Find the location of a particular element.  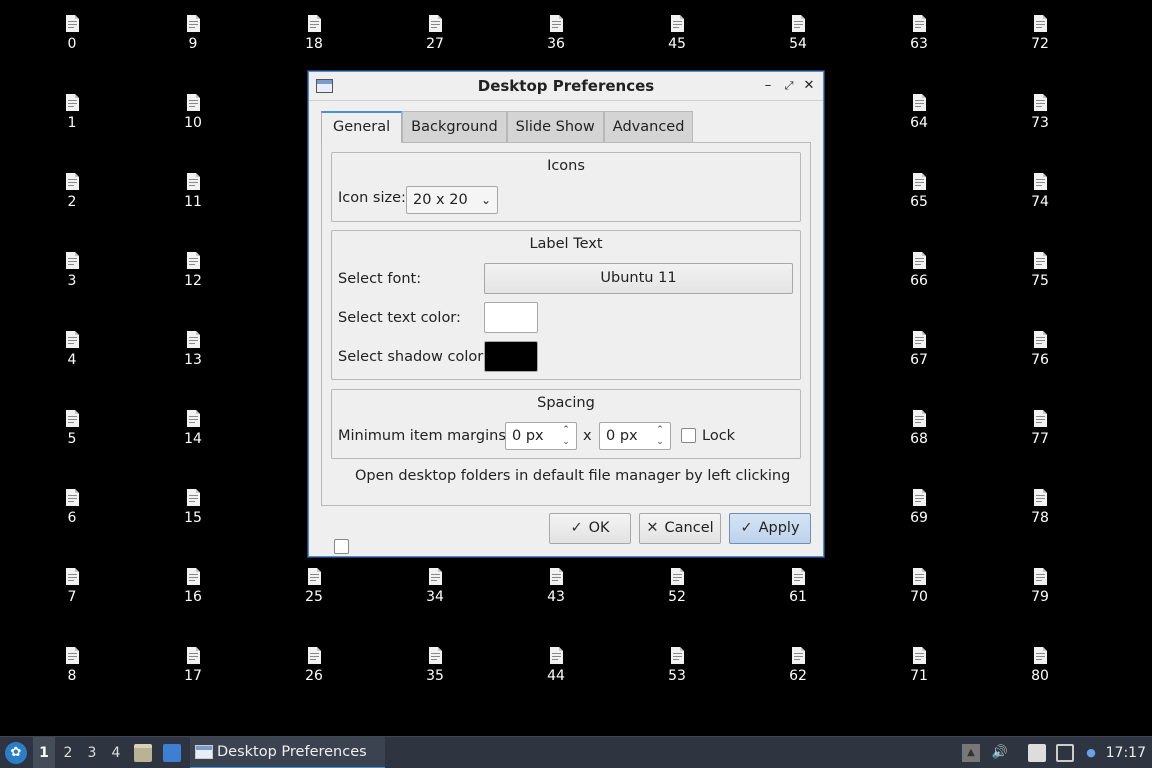

desktop-file-icon: 10 is located at coordinates (193, 112).